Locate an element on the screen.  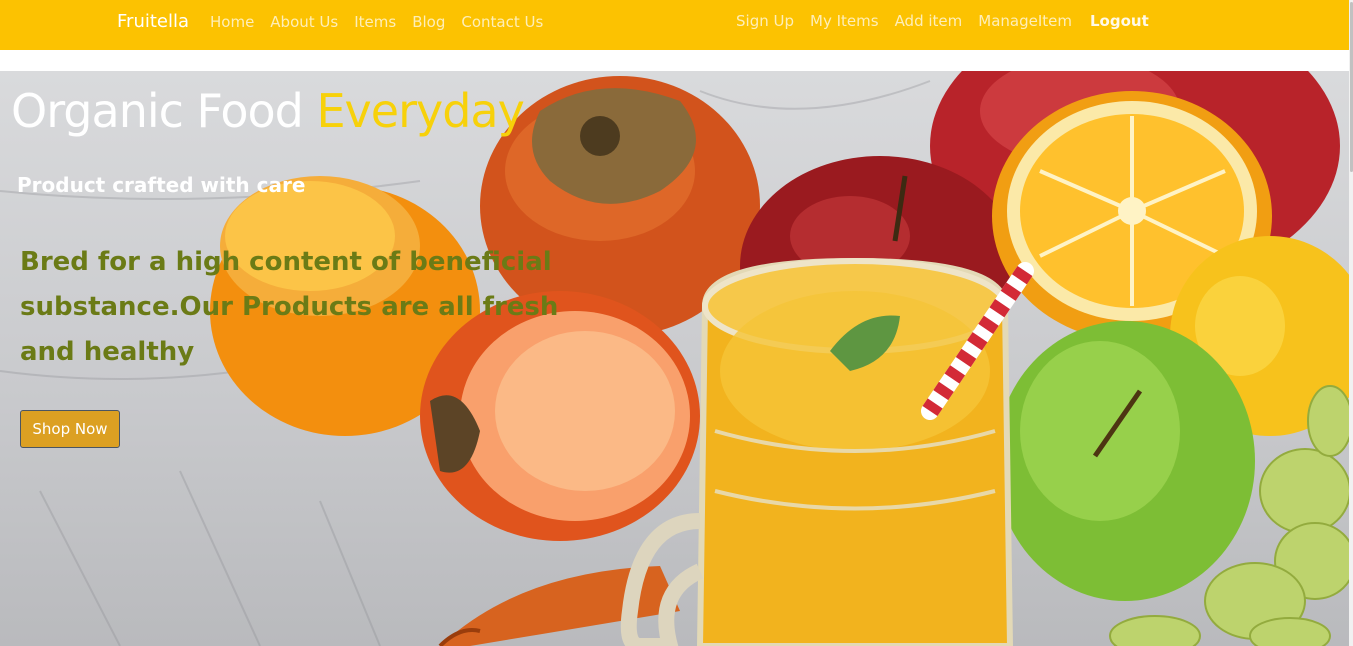
brand-logo: Fruitella is located at coordinates (153, 21).